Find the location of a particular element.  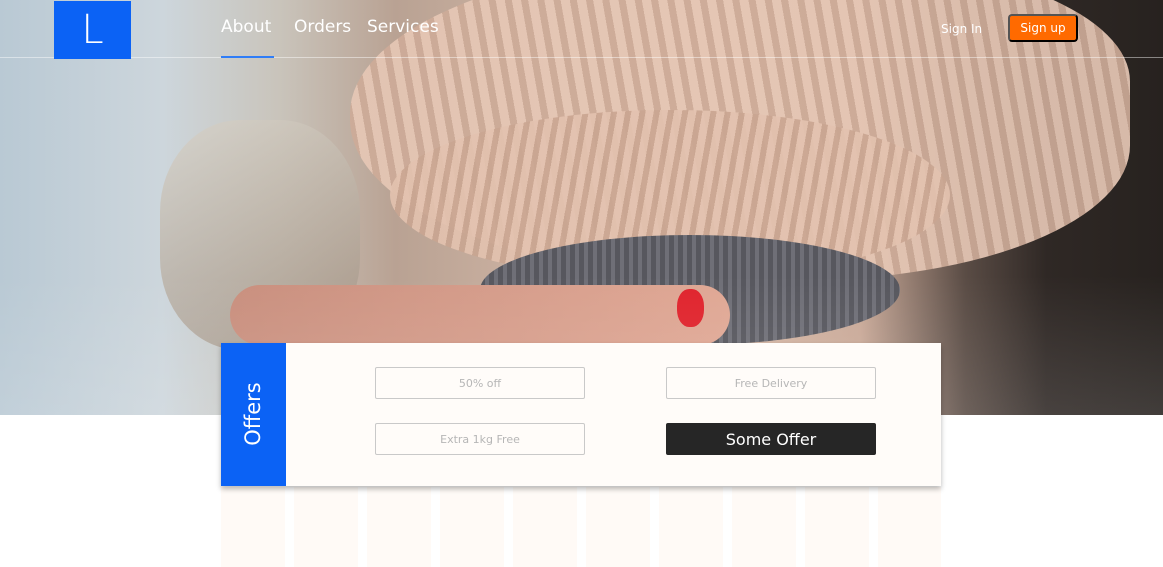

sign-in-link: Sign In is located at coordinates (961, 29).